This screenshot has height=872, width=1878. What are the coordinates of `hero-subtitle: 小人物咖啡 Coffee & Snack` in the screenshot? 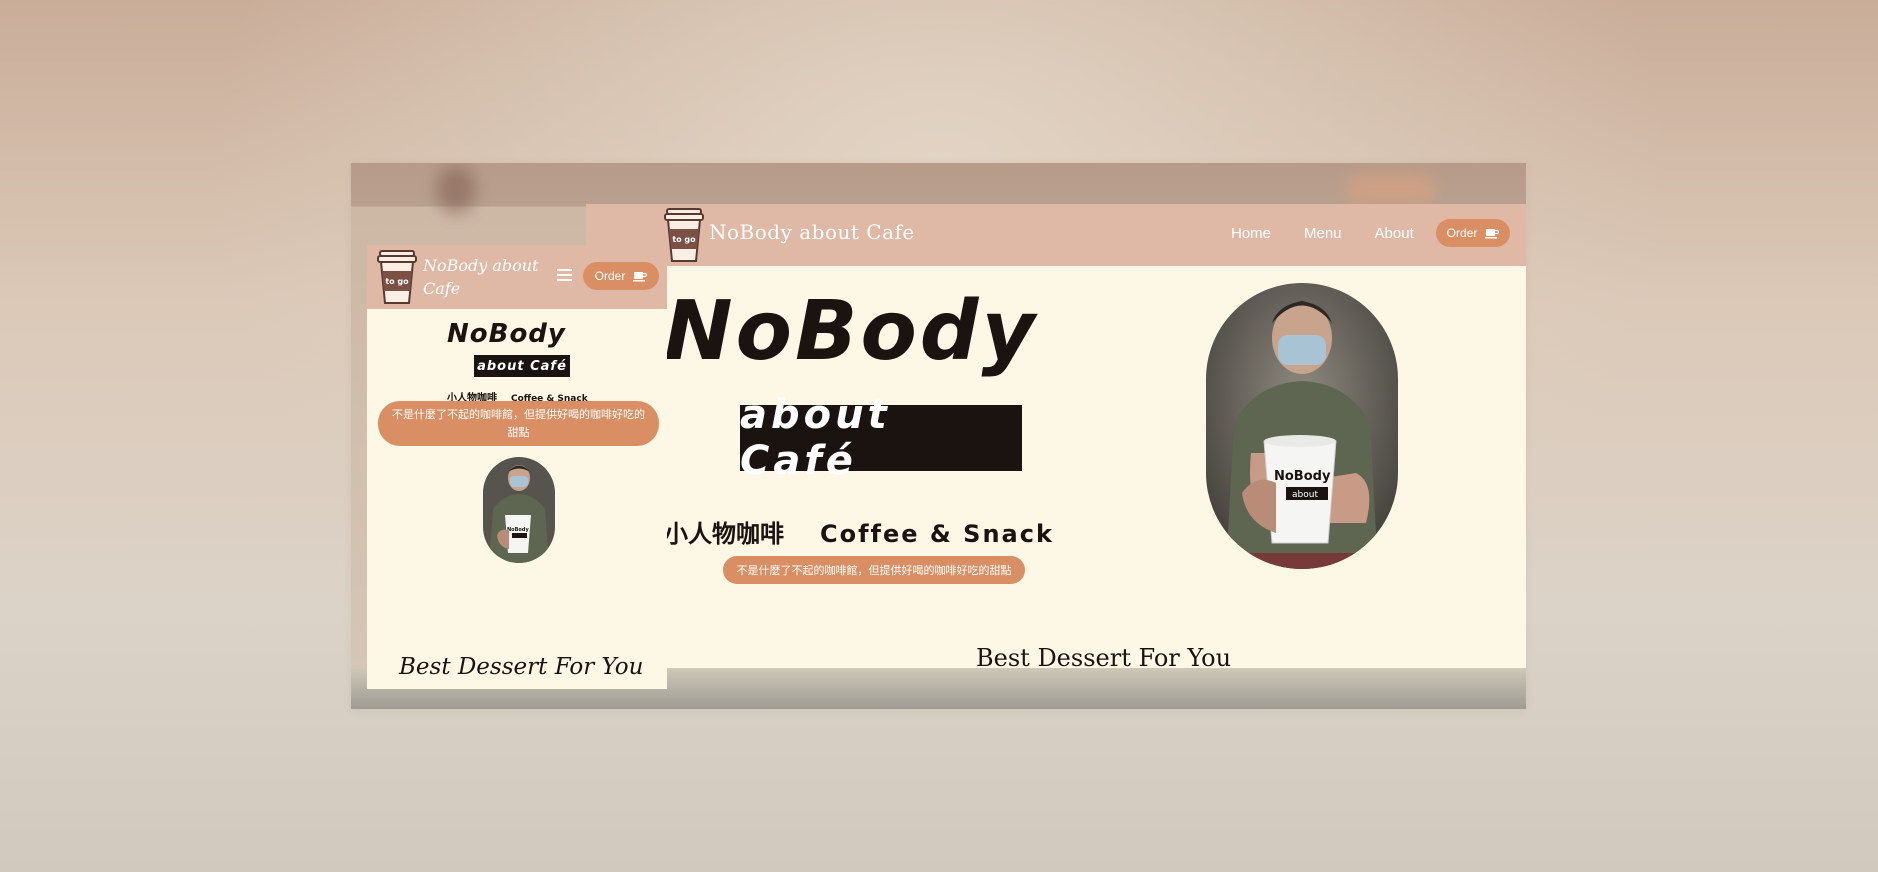 It's located at (859, 531).